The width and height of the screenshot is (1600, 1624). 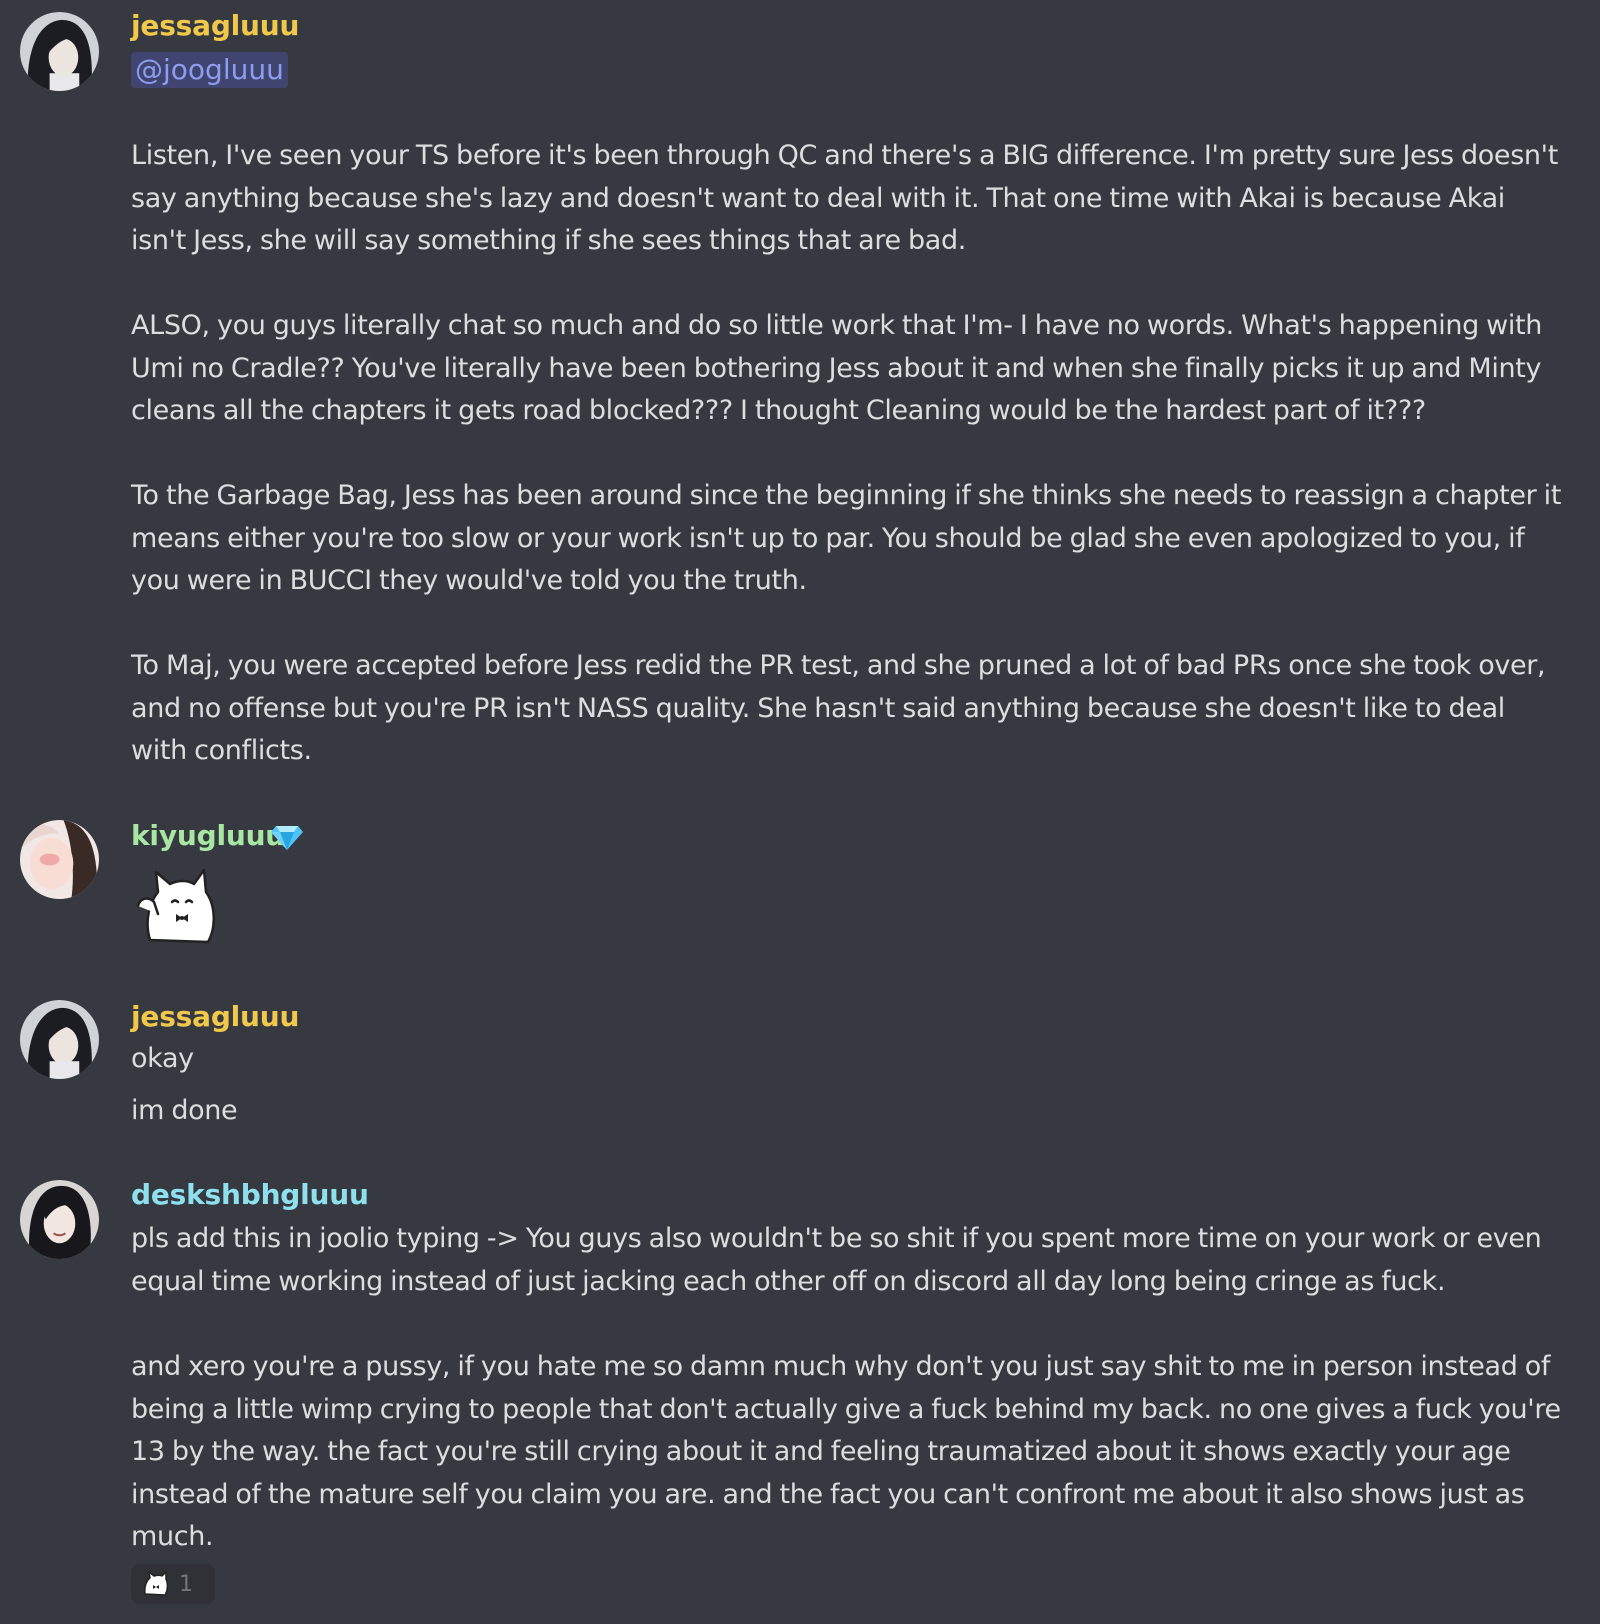 I want to click on user-mention: @joogluuu, so click(x=209, y=70).